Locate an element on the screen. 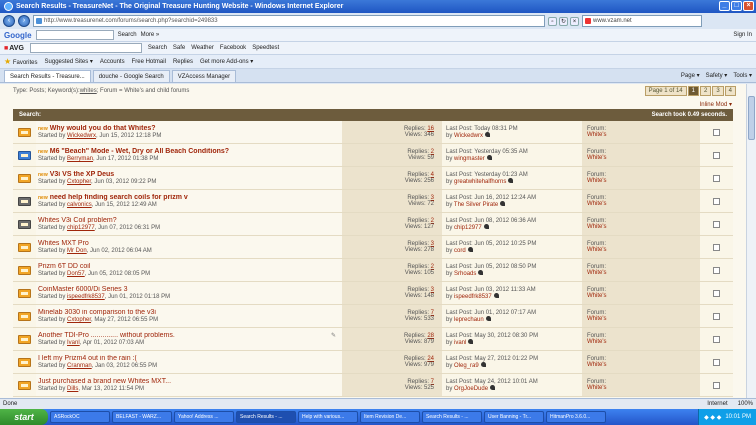 This screenshot has width=756, height=425. avg-safe-button: Safe is located at coordinates (179, 48).